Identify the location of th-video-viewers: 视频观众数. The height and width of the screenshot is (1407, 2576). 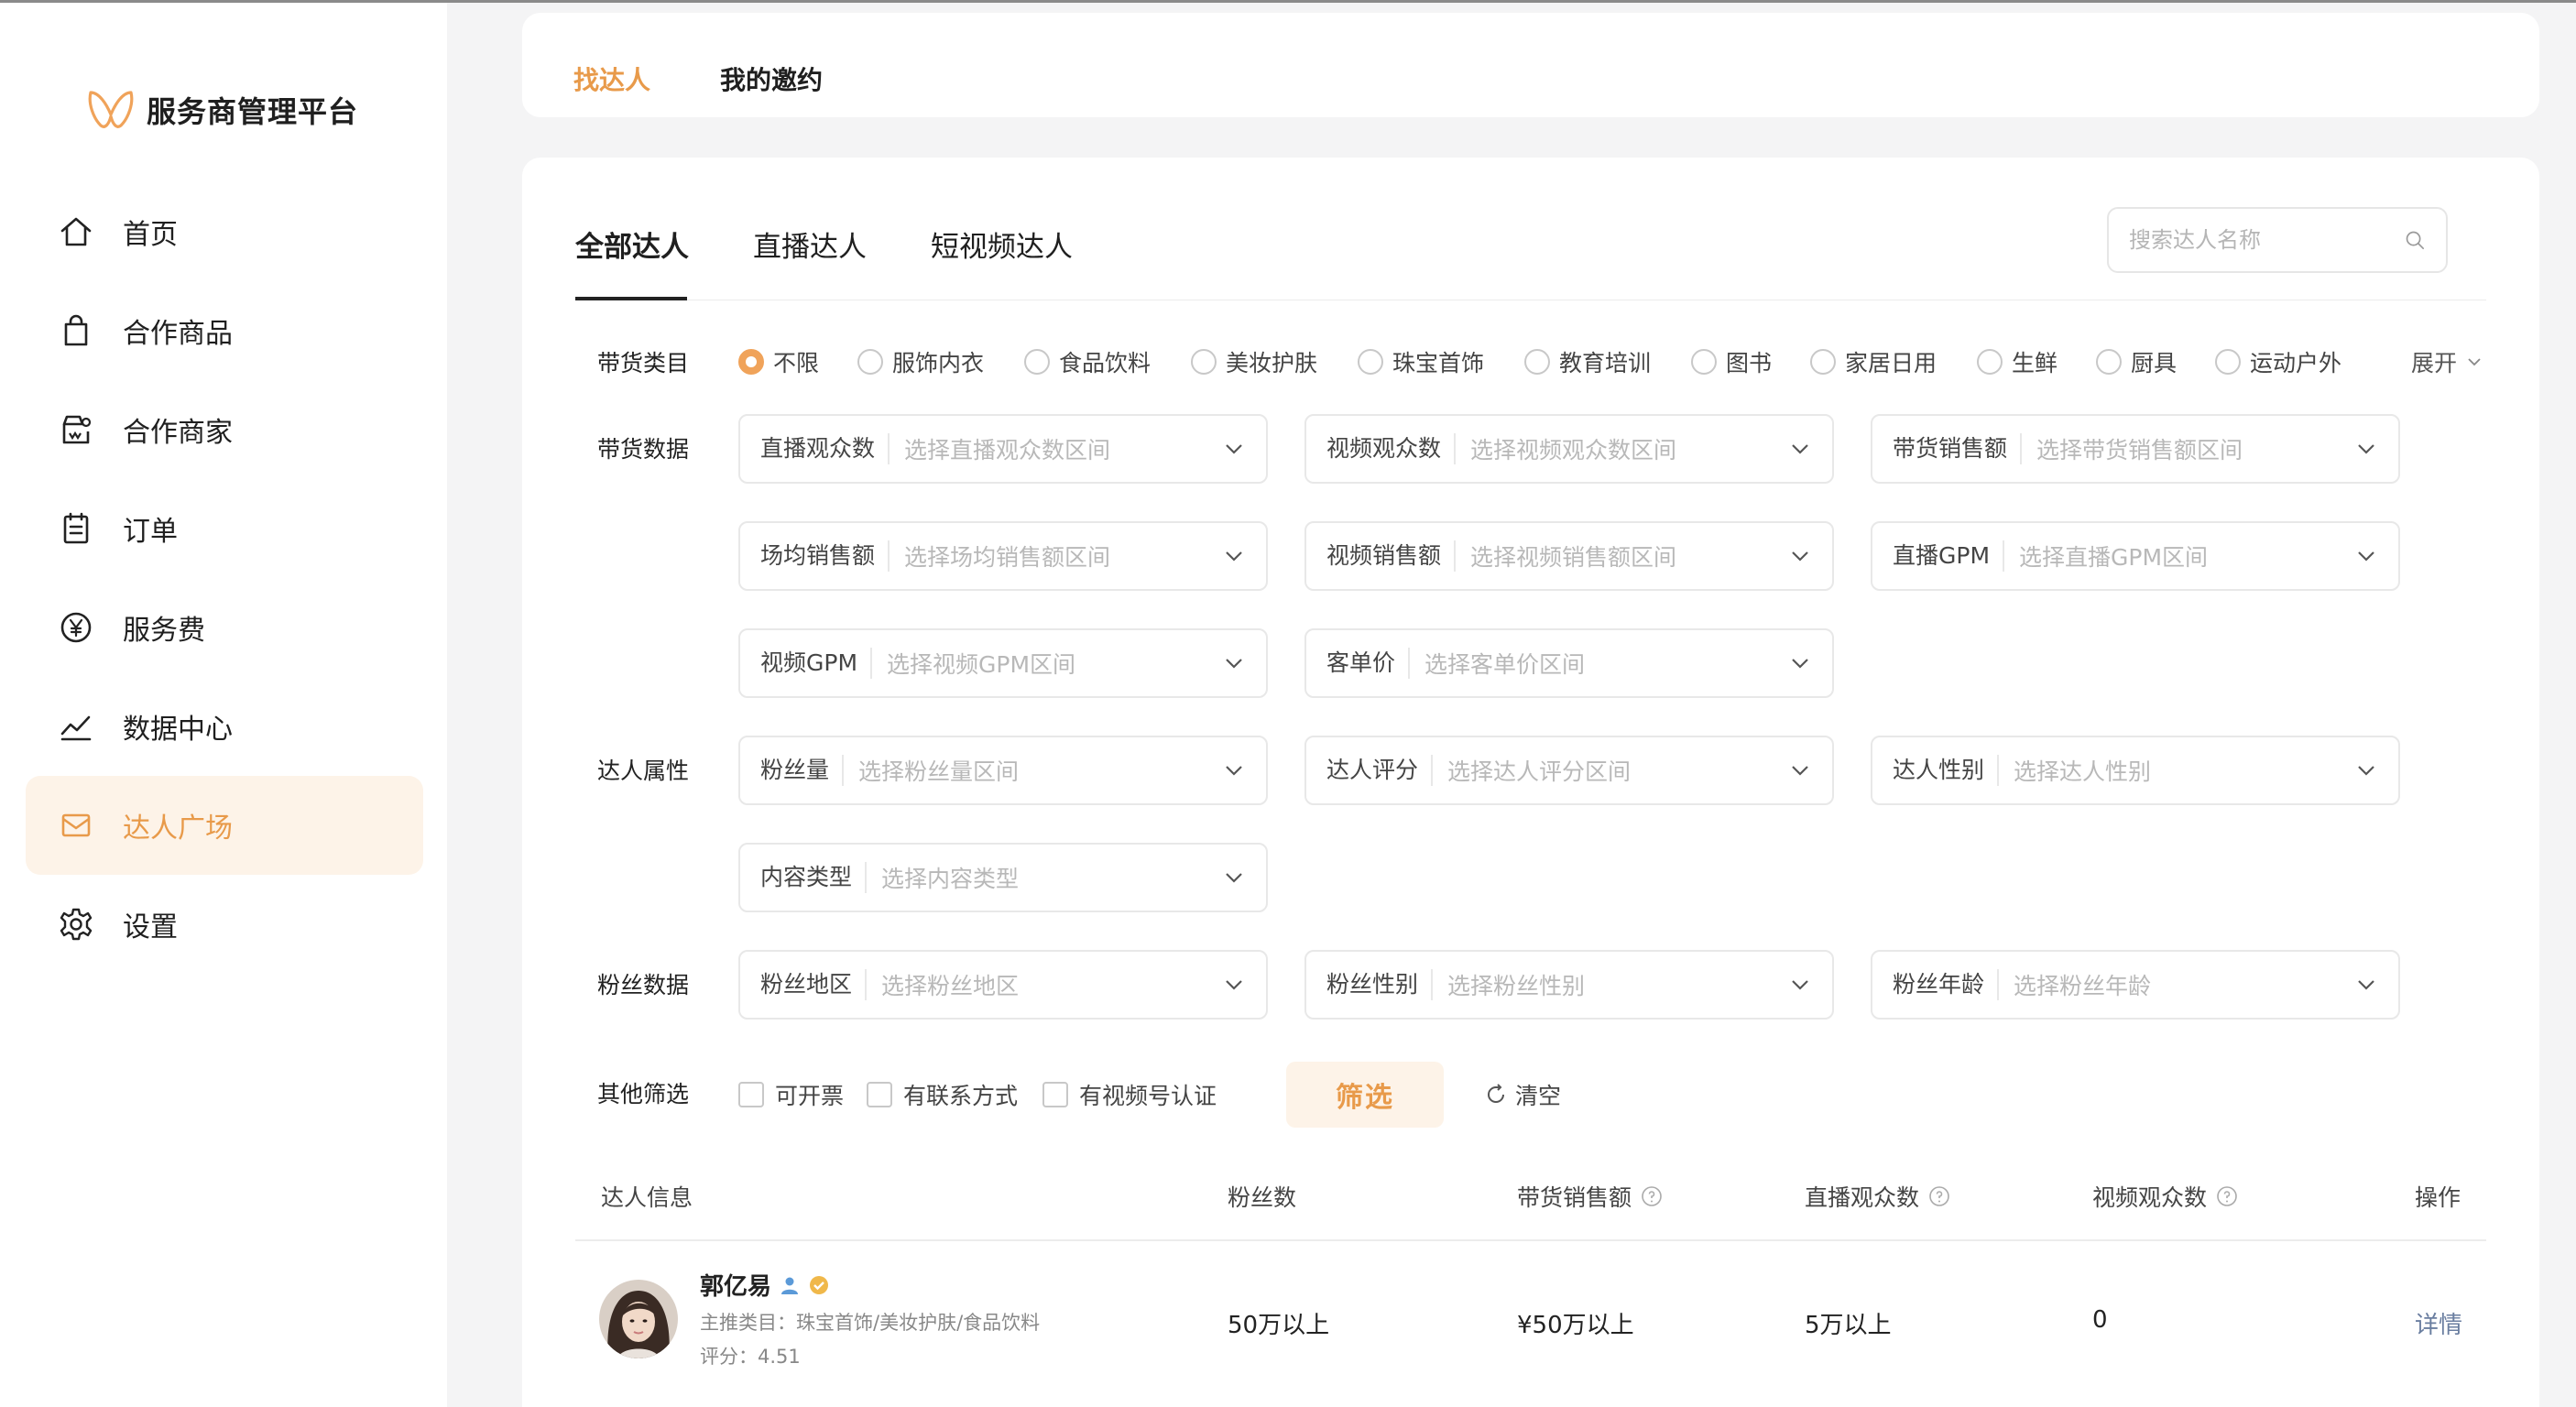
(2165, 1196).